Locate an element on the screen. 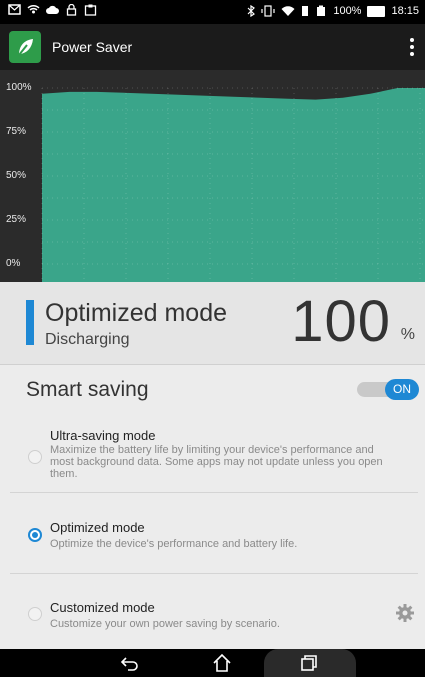 The image size is (425, 677). app-bar: Power Saver is located at coordinates (212, 47).